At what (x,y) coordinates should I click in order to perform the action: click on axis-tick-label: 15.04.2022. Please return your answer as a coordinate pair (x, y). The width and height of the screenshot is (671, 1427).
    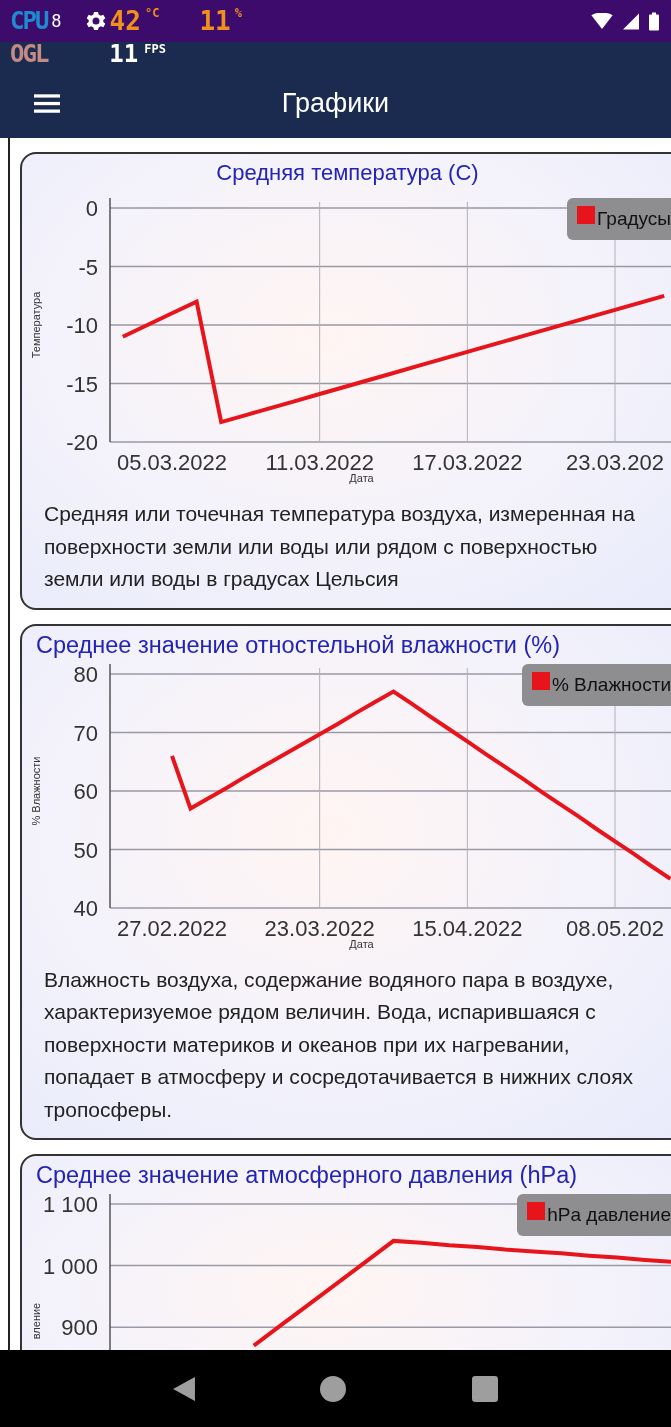
    Looking at the image, I should click on (467, 928).